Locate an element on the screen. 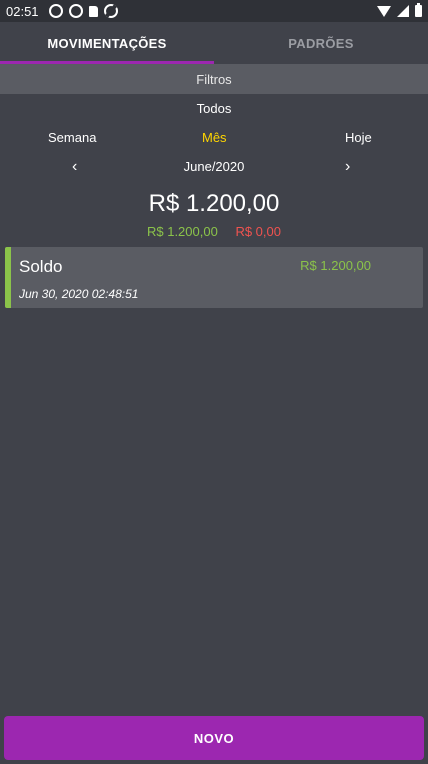  status-time: 02:51 is located at coordinates (22, 11).